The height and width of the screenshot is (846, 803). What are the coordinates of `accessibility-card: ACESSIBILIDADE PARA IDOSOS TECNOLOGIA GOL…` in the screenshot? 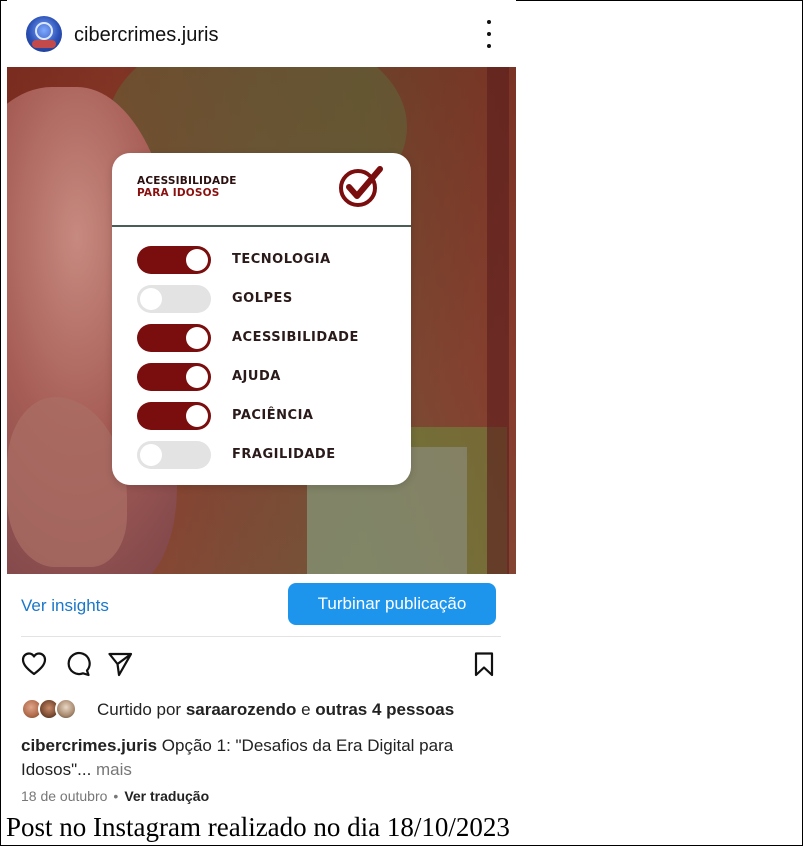 It's located at (261, 319).